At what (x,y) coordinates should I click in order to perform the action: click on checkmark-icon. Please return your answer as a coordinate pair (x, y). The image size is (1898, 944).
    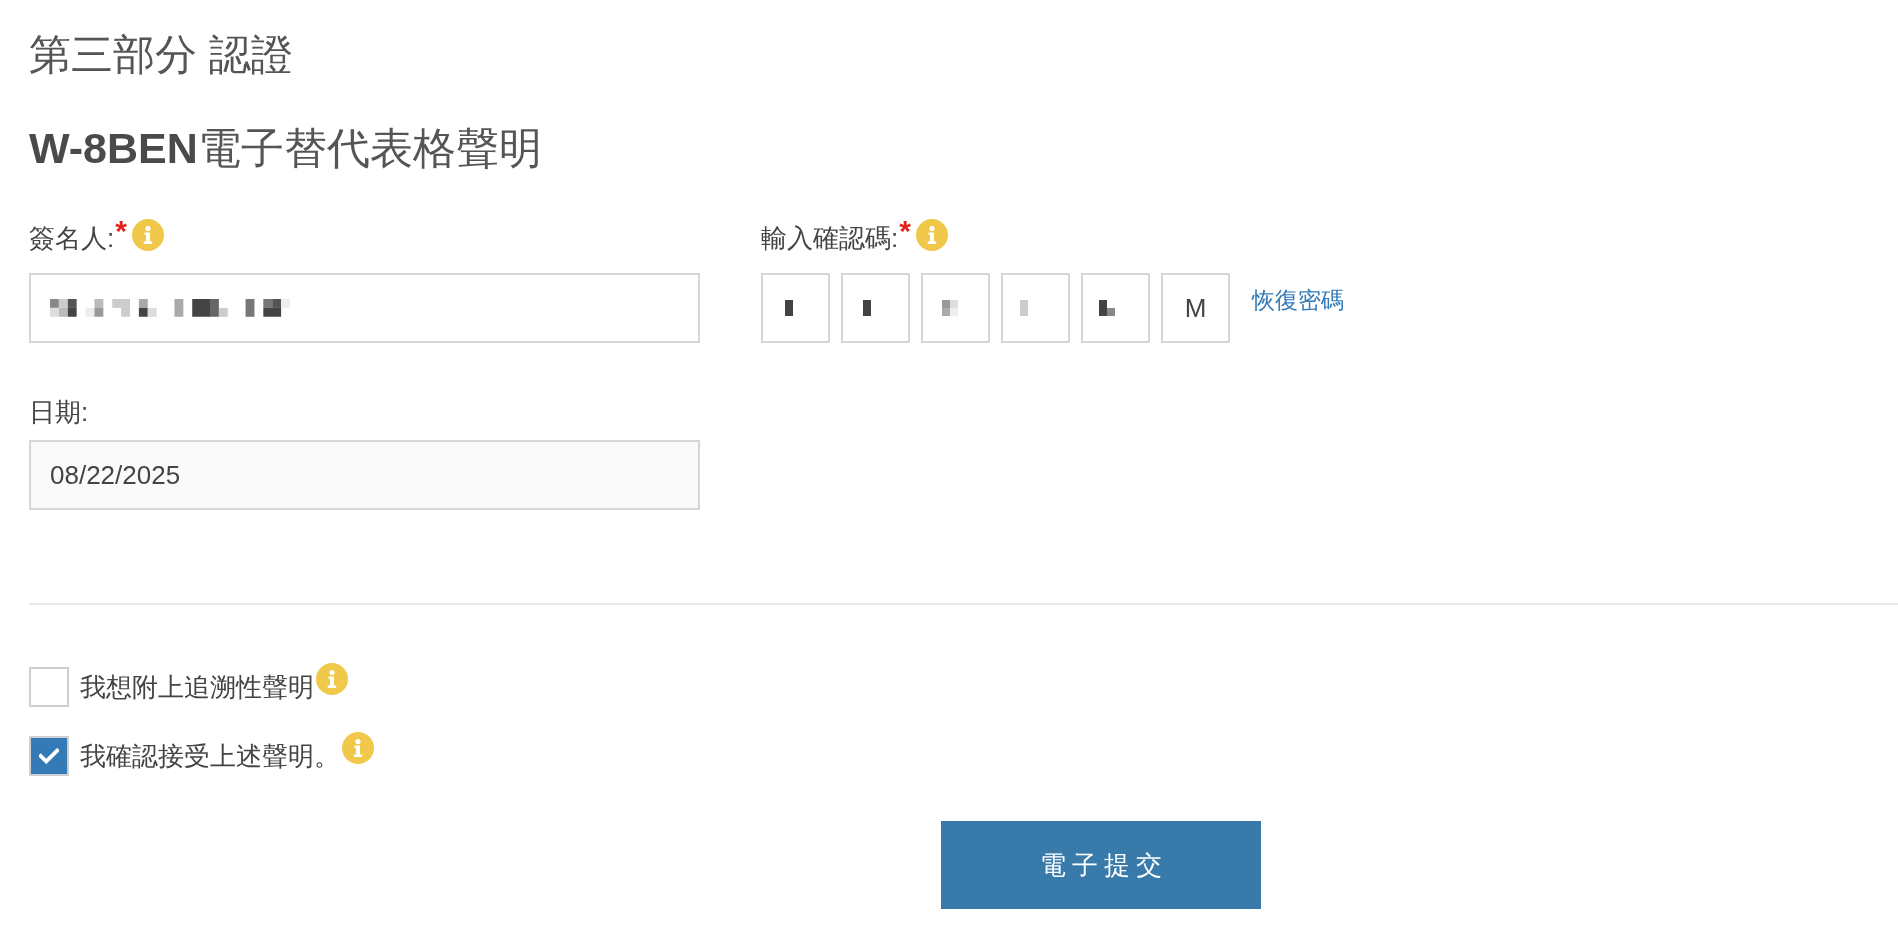
    Looking at the image, I should click on (49, 756).